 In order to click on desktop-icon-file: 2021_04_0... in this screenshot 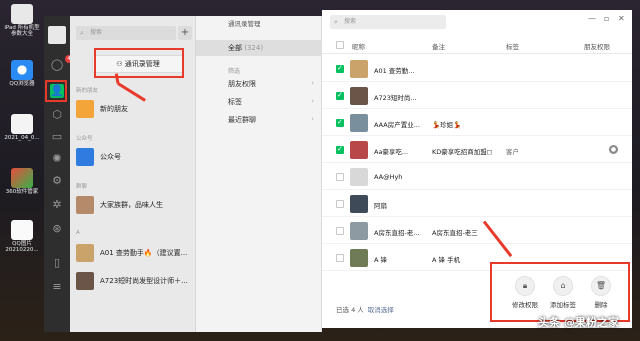, I will do `click(22, 127)`.